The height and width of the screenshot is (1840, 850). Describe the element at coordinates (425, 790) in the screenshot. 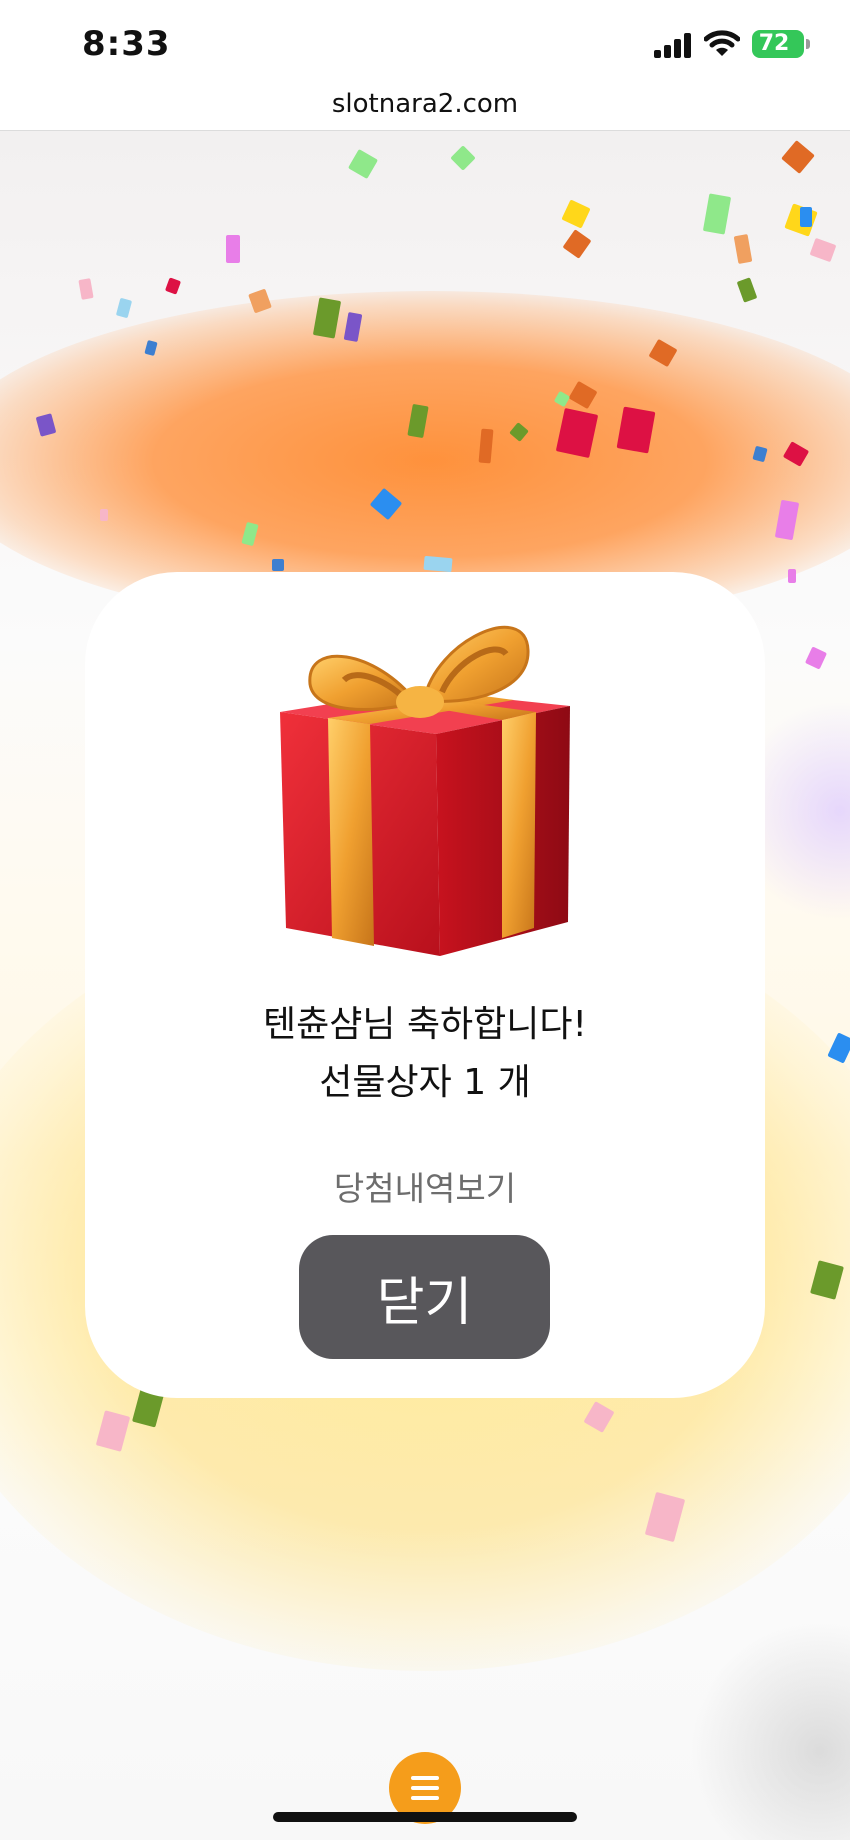

I see `gift-box-icon` at that location.